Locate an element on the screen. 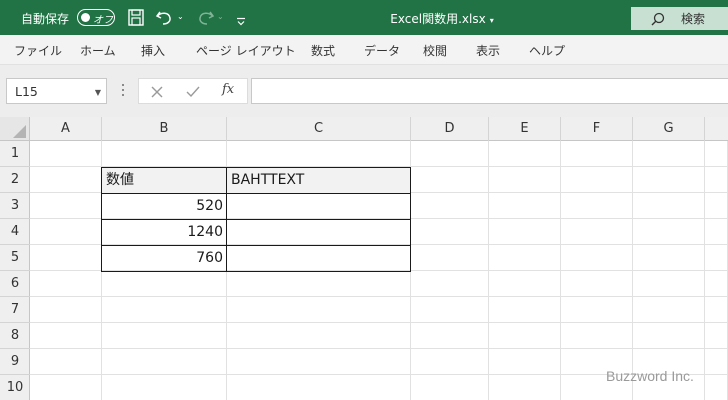  tab-data: データ is located at coordinates (382, 50).